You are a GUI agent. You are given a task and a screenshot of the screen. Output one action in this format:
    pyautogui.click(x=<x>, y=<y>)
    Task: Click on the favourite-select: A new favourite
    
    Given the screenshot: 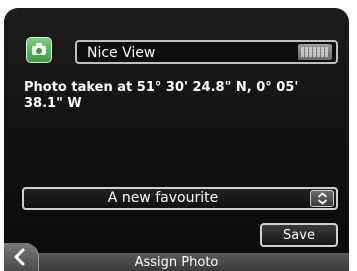 What is the action you would take?
    pyautogui.click(x=180, y=198)
    